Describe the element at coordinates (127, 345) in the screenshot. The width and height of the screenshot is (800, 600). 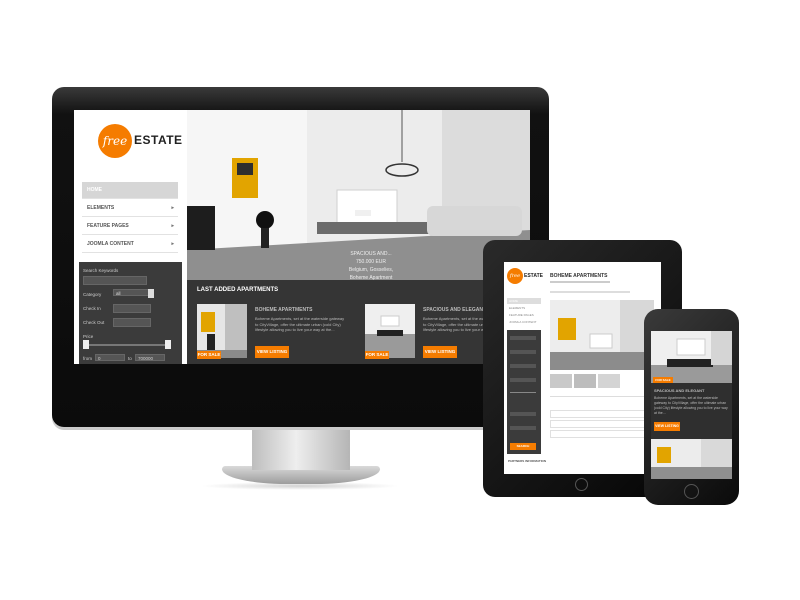
I see `price-slider-track` at that location.